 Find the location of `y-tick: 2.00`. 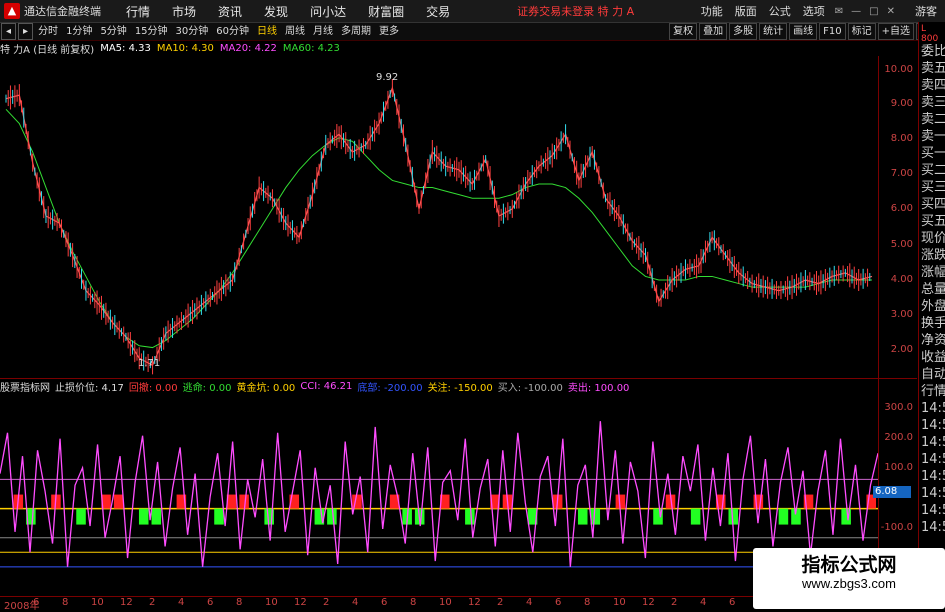

y-tick: 2.00 is located at coordinates (901, 349).